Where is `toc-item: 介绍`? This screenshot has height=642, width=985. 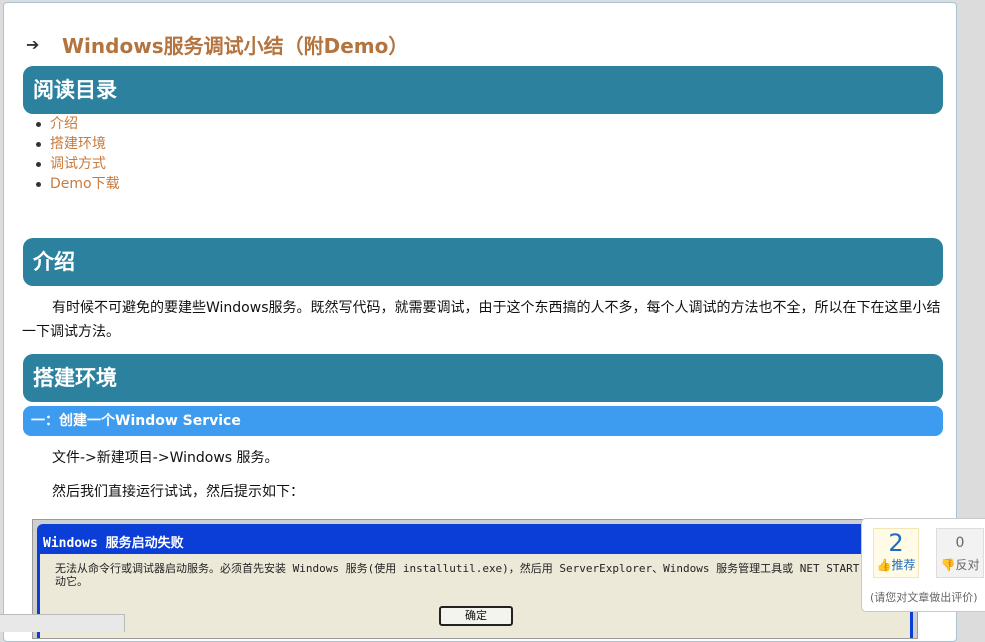
toc-item: 介绍 is located at coordinates (78, 124).